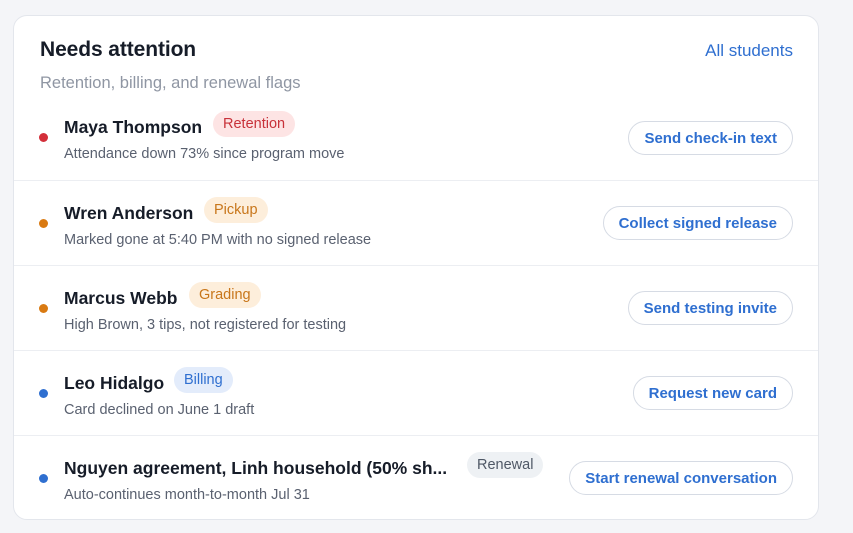 The width and height of the screenshot is (853, 533). What do you see at coordinates (203, 380) in the screenshot?
I see `flag-badge: Billing` at bounding box center [203, 380].